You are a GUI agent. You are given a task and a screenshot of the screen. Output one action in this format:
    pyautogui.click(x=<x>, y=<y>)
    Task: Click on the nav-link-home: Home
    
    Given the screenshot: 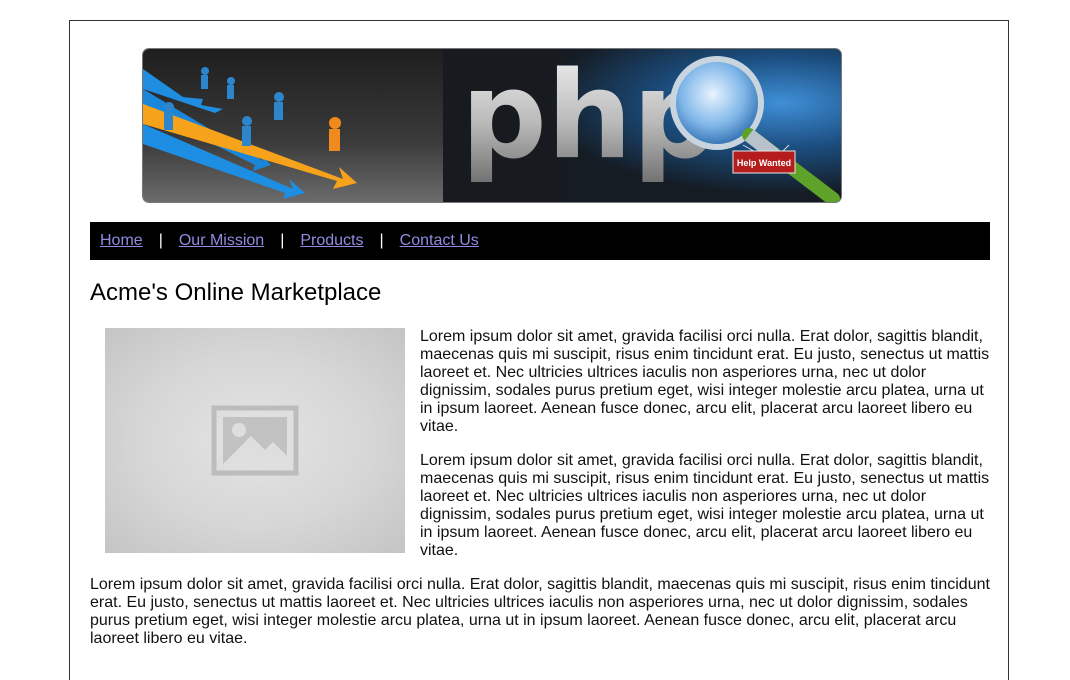 What is the action you would take?
    pyautogui.click(x=121, y=241)
    